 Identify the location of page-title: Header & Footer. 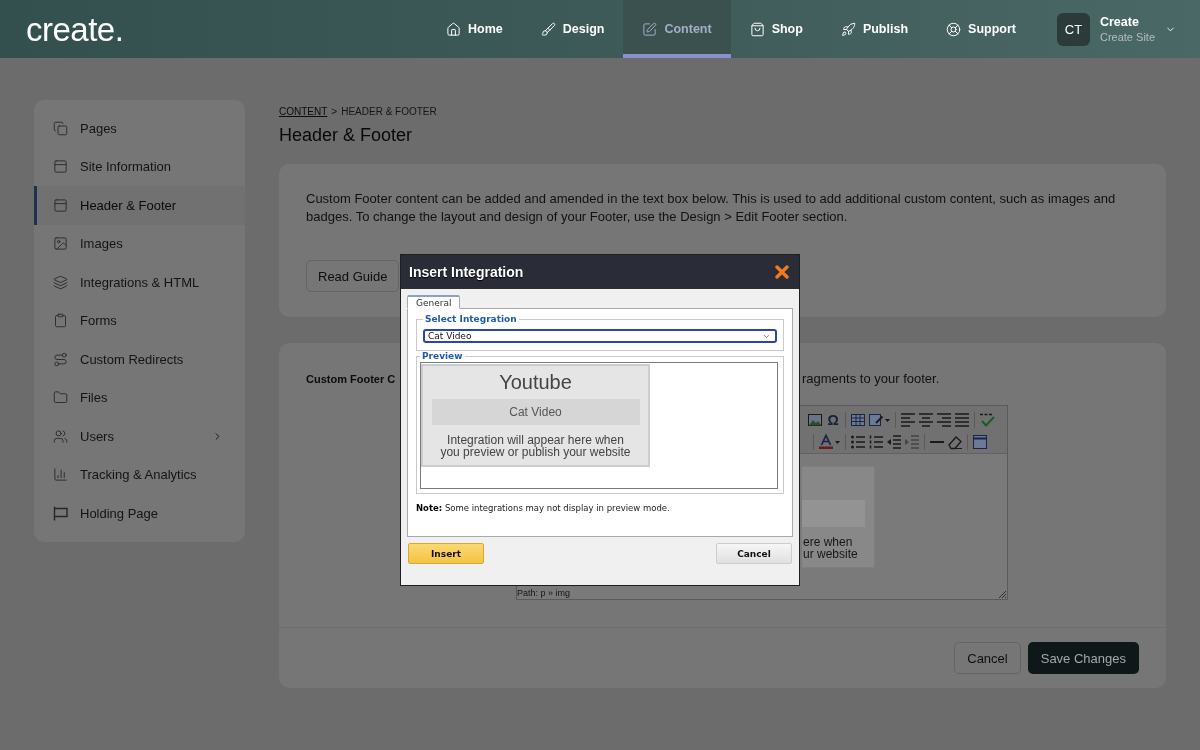
(346, 135).